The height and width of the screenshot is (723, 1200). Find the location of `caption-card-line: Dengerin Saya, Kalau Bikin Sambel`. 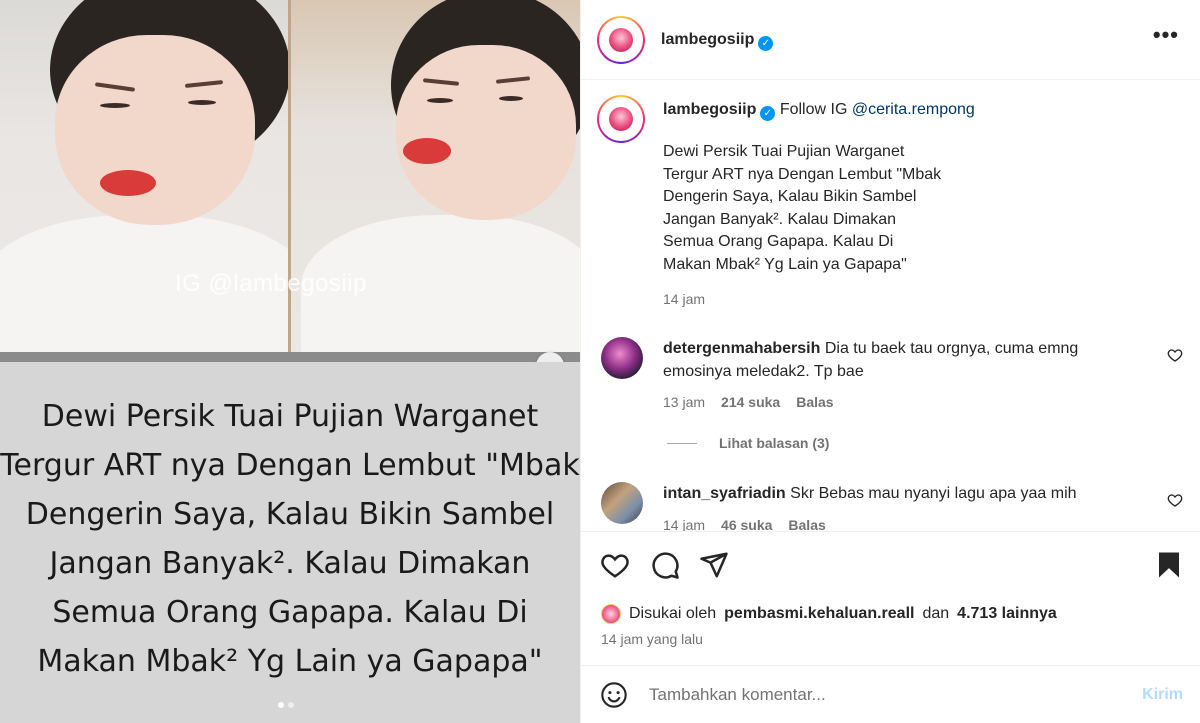

caption-card-line: Dengerin Saya, Kalau Bikin Sambel is located at coordinates (290, 514).